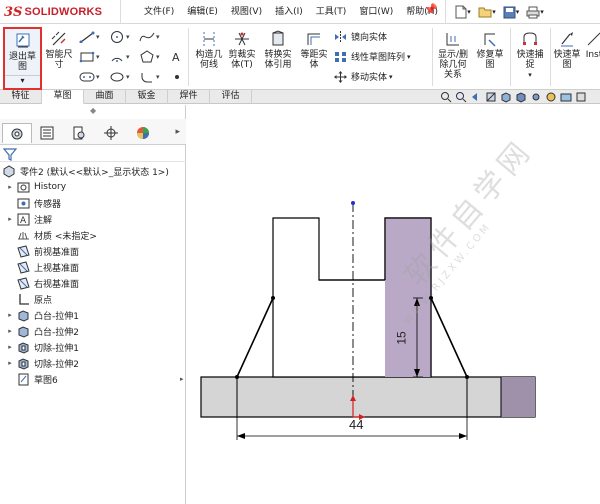 The height and width of the screenshot is (504, 600). Describe the element at coordinates (231, 97) in the screenshot. I see `tab-evaluate: 评估` at that location.